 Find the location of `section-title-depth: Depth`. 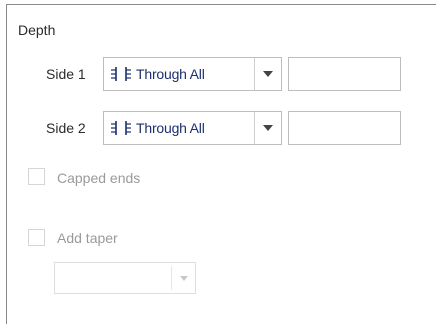

section-title-depth: Depth is located at coordinates (37, 30).